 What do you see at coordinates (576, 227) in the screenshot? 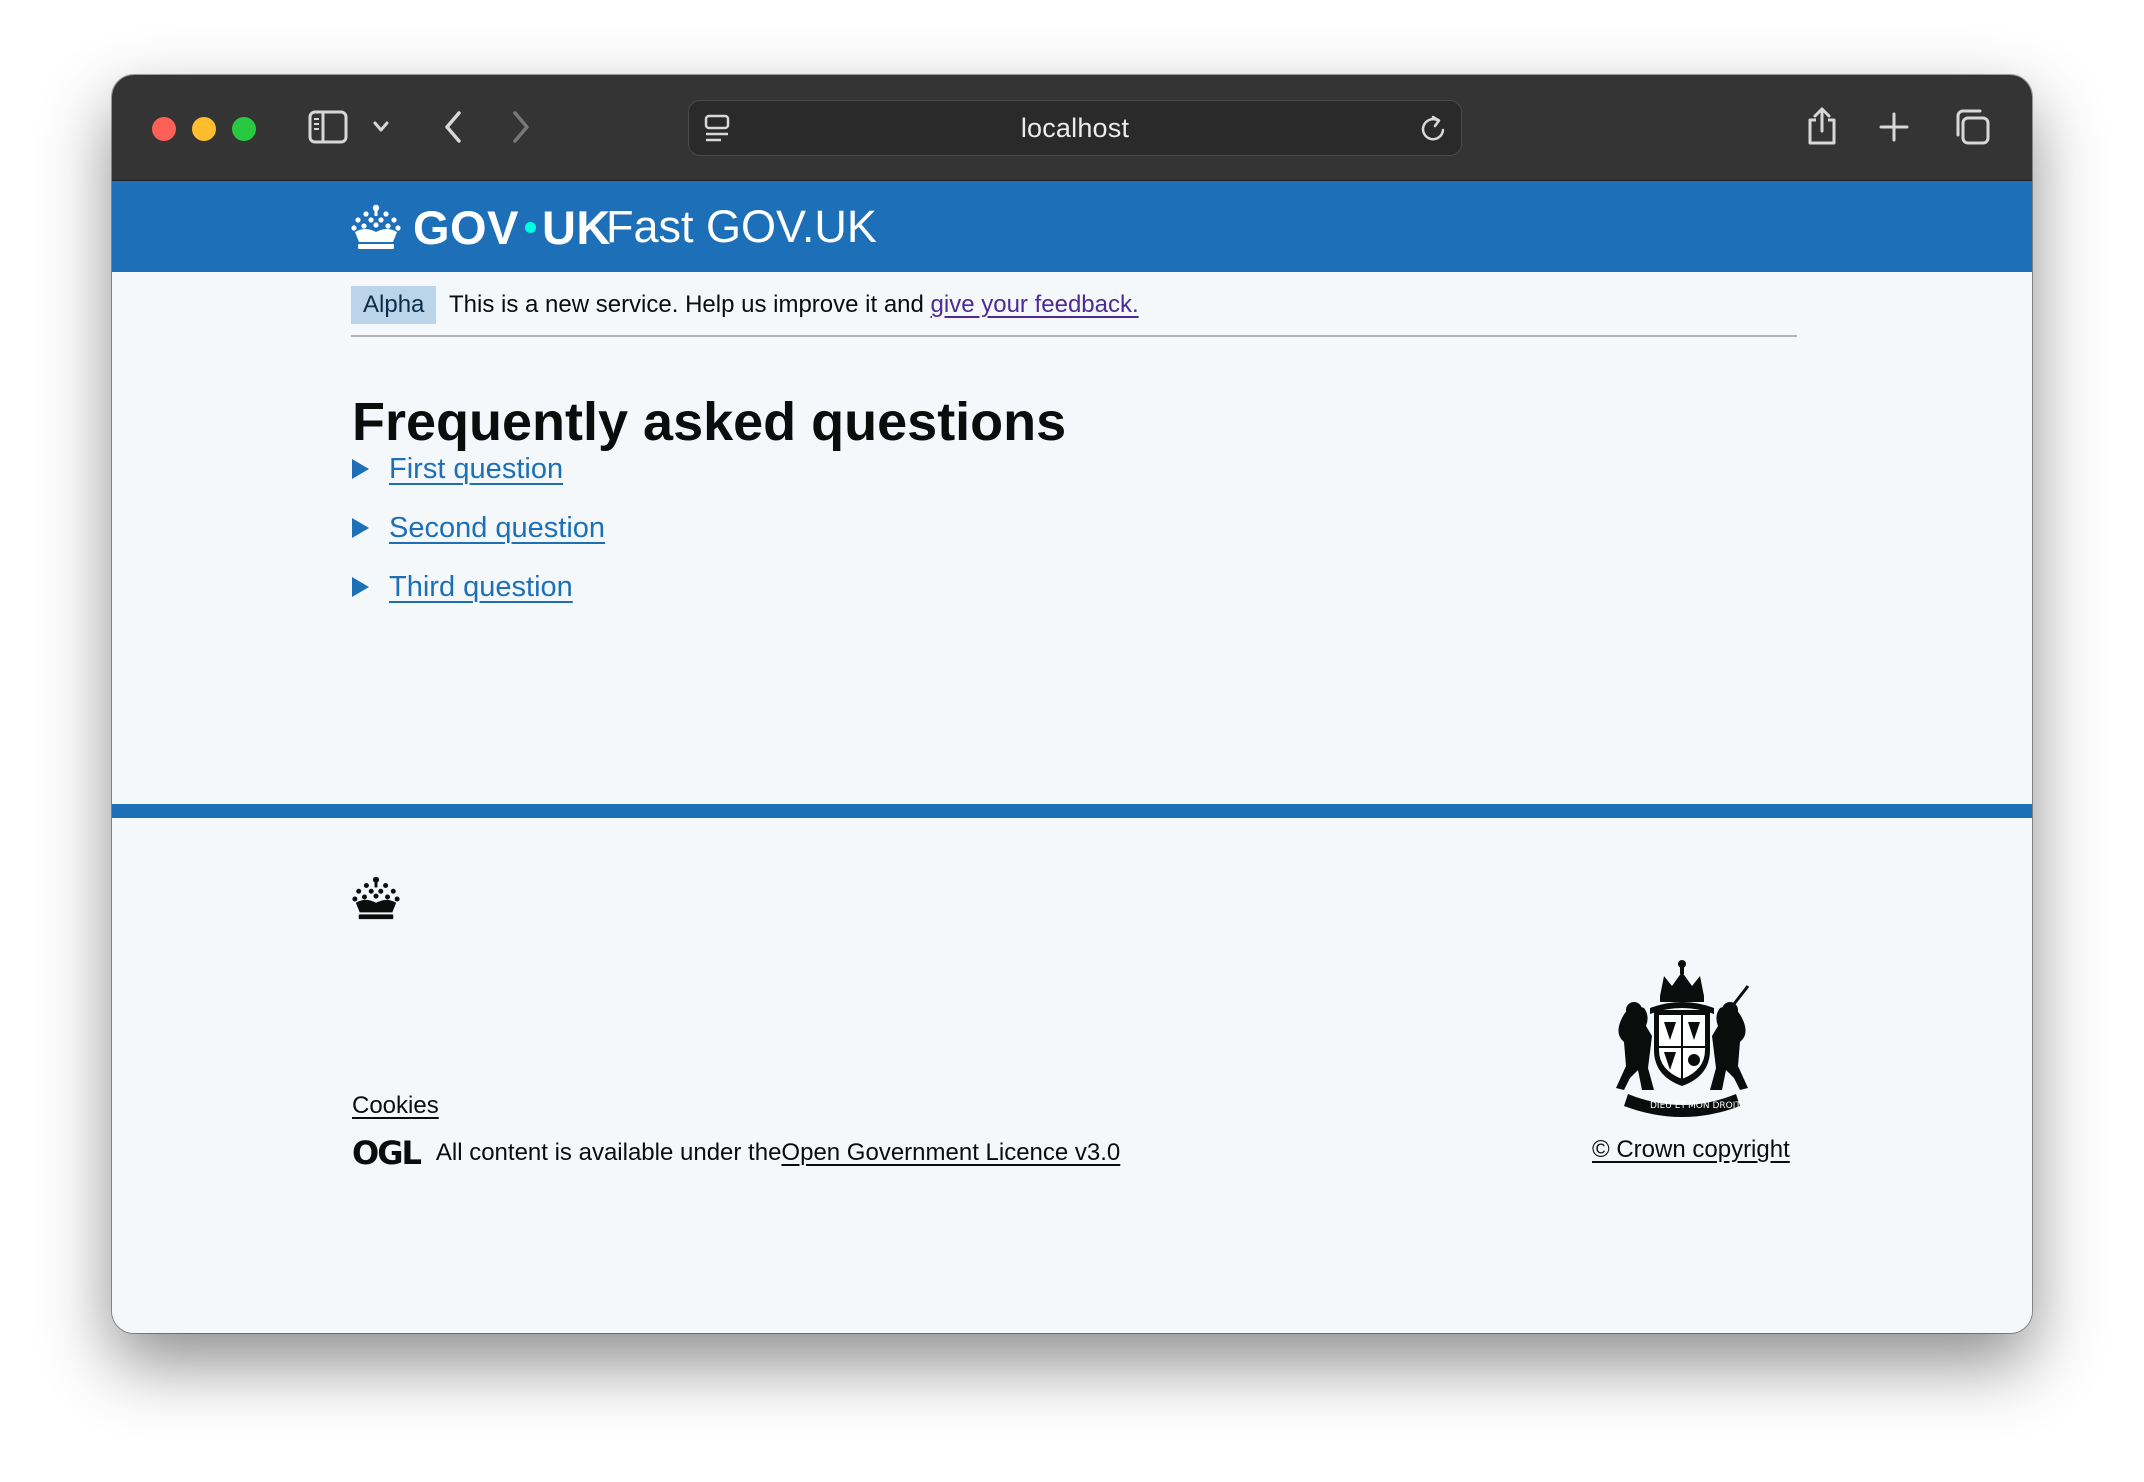
I see `logo-text-uk: UK` at bounding box center [576, 227].